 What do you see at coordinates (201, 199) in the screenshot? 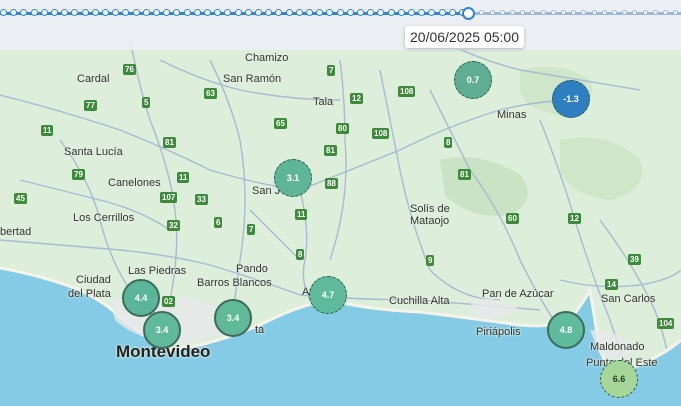
I see `route-shield: 33` at bounding box center [201, 199].